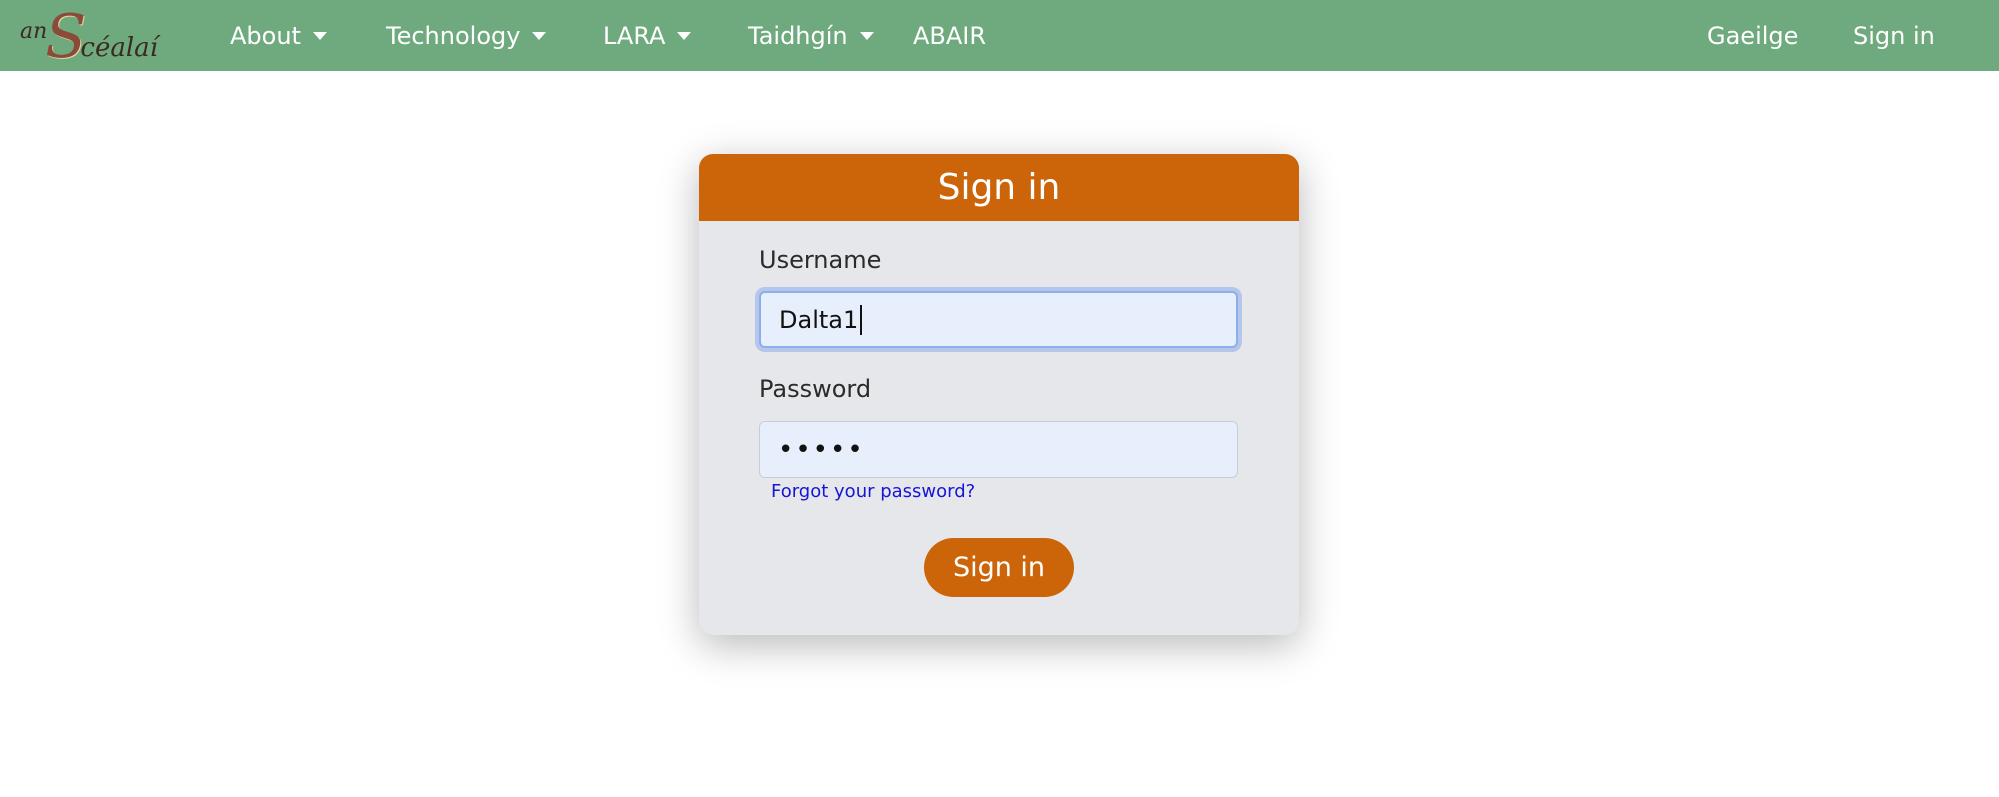 The height and width of the screenshot is (797, 1999). I want to click on username-value: Dalta1, so click(819, 319).